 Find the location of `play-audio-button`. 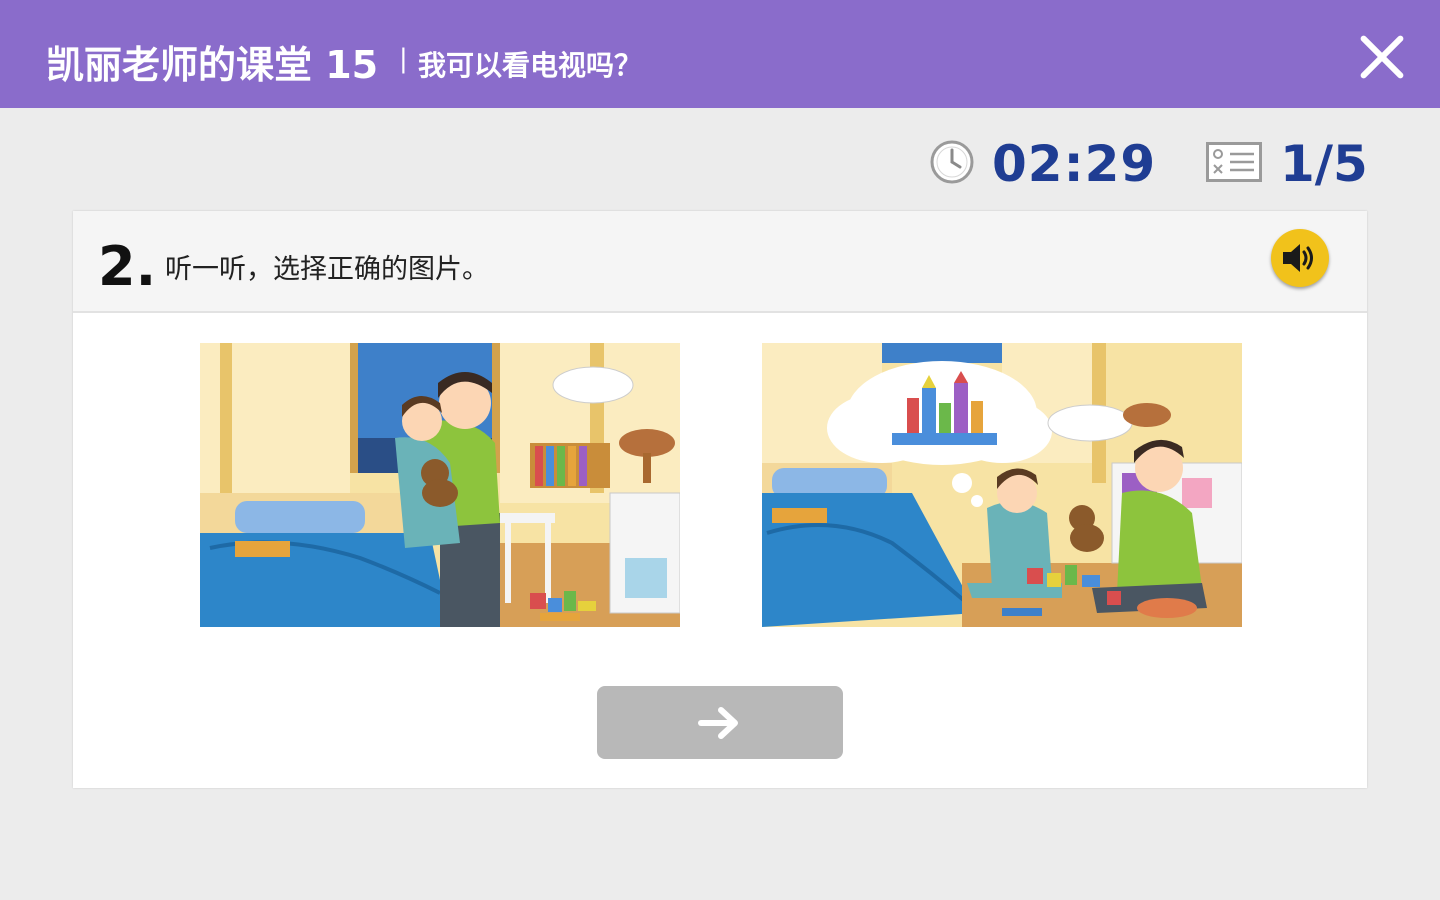

play-audio-button is located at coordinates (1300, 258).